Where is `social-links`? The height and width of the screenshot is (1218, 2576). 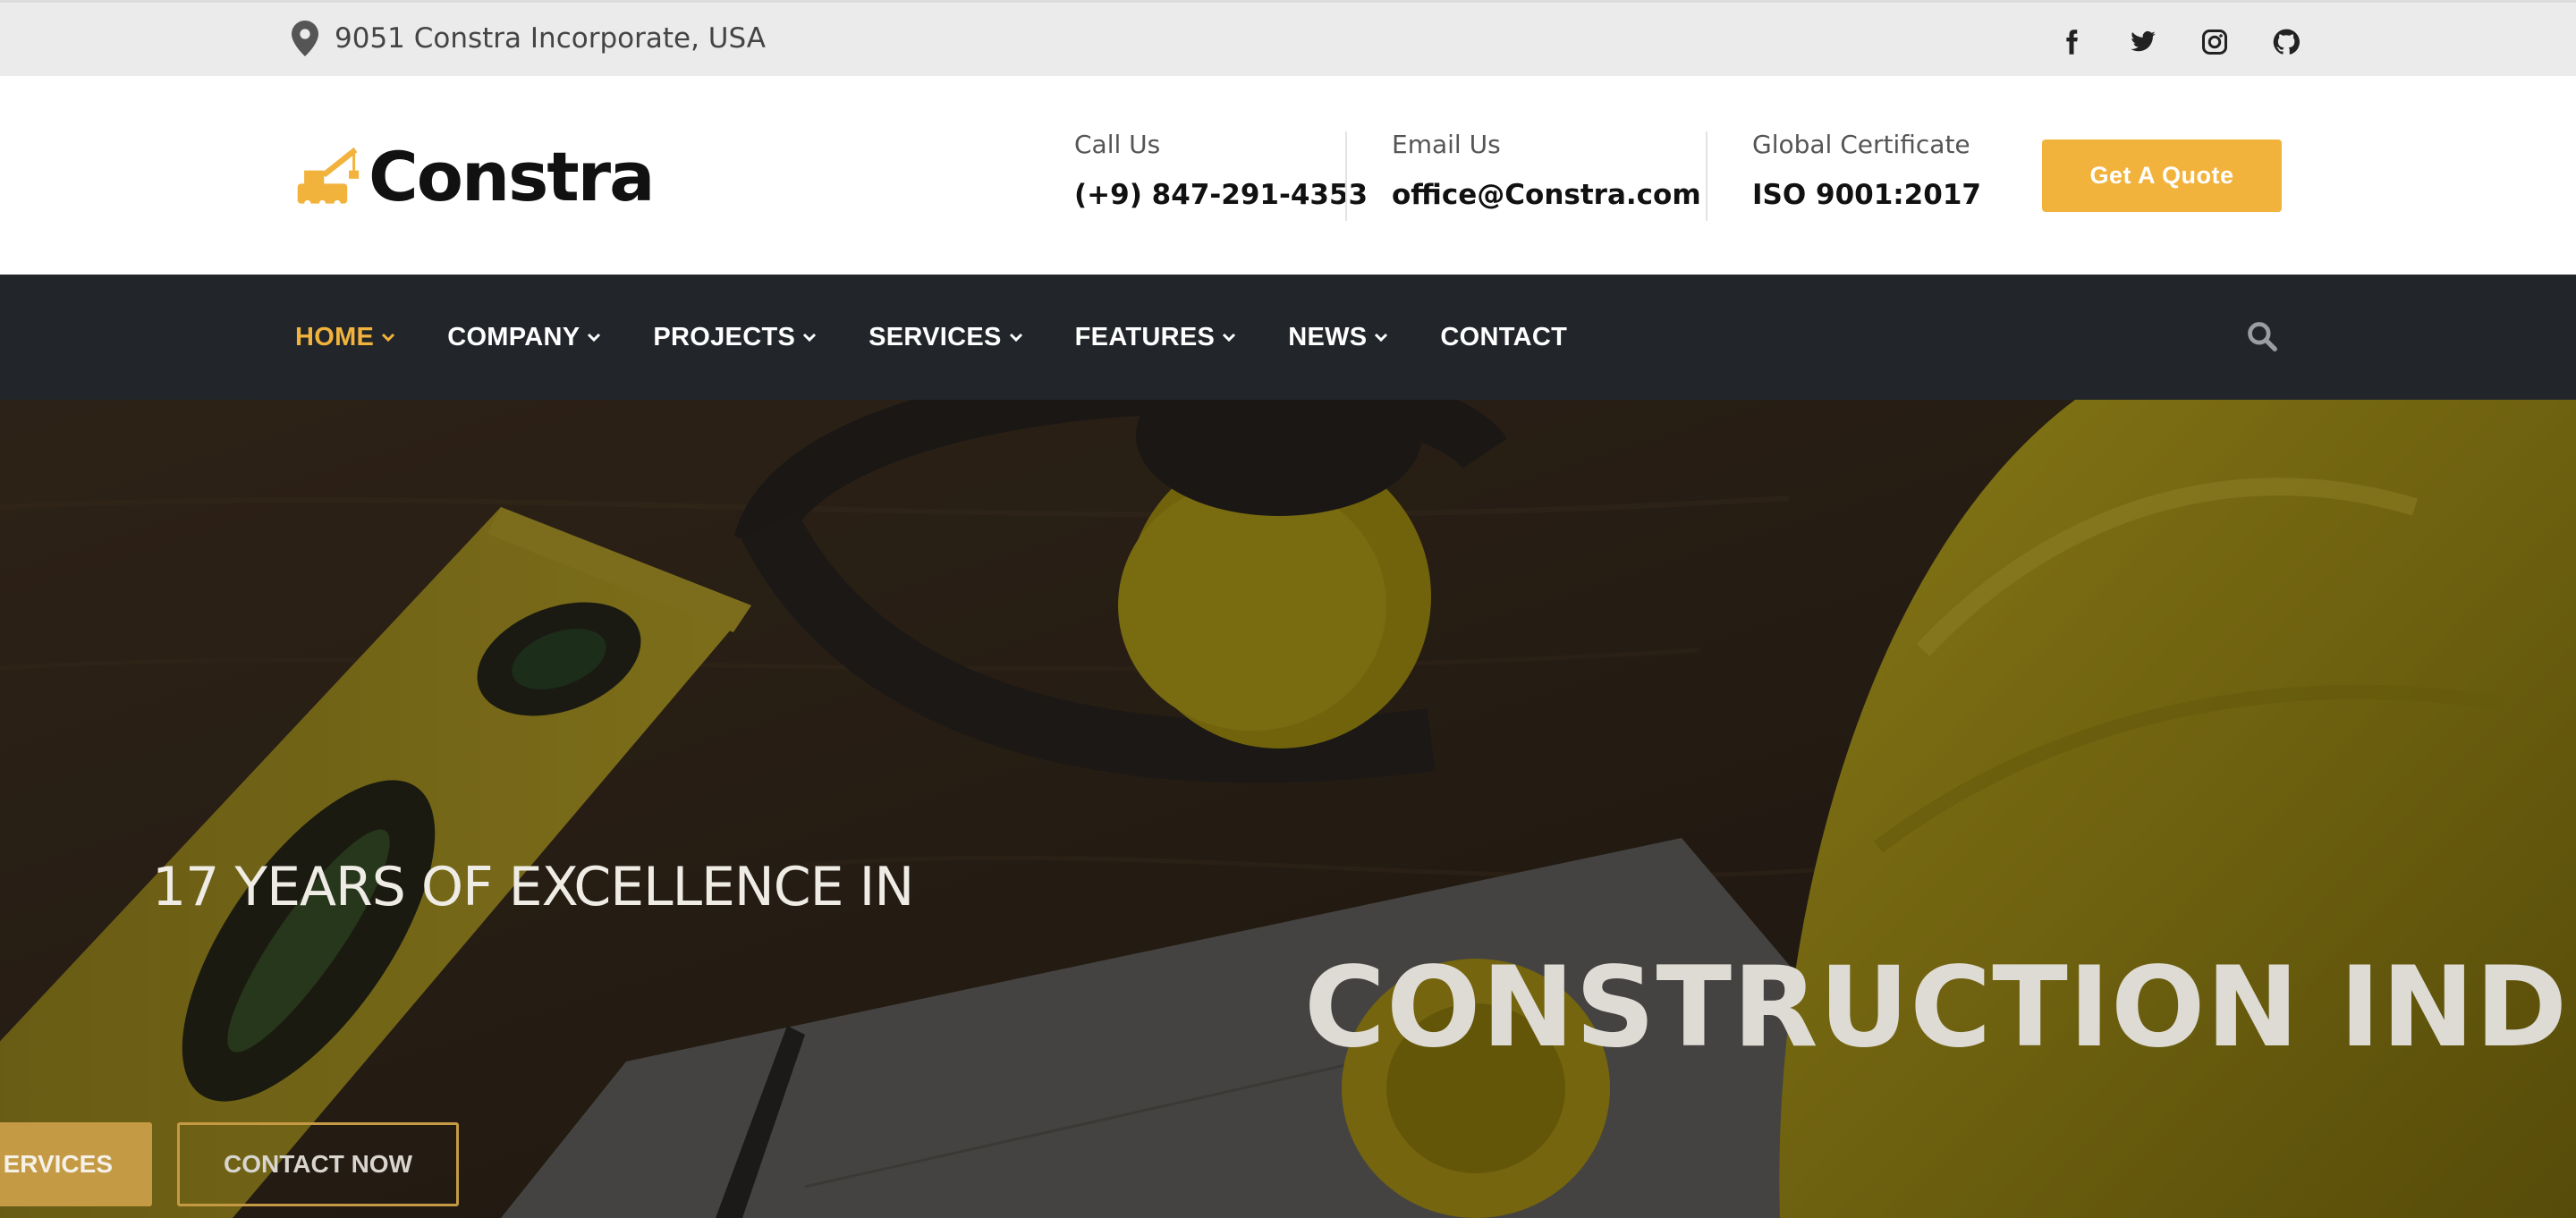 social-links is located at coordinates (2179, 42).